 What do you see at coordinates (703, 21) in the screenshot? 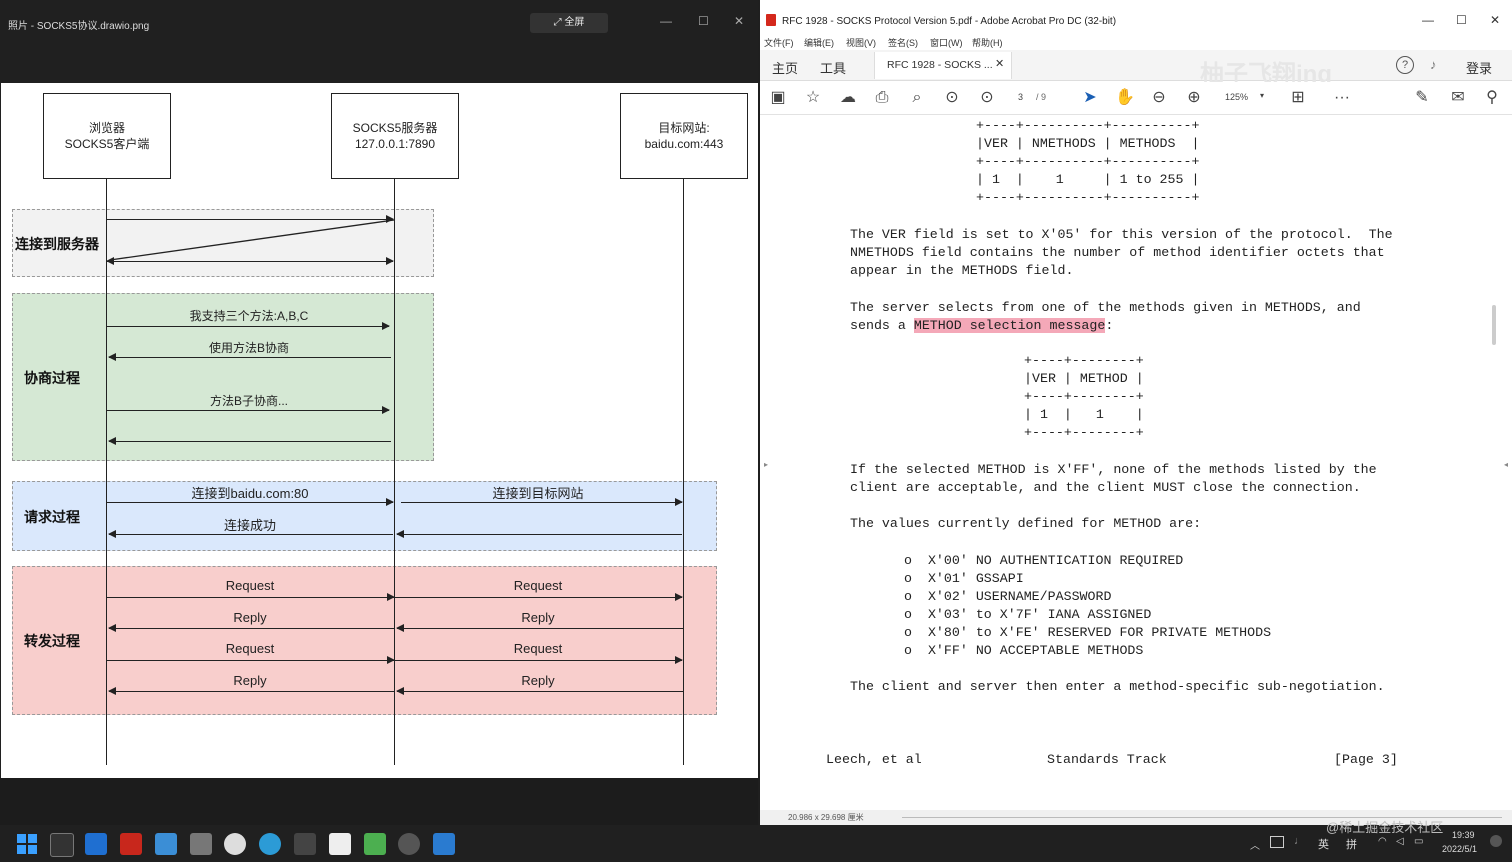
I see `maximize-button: ☐` at bounding box center [703, 21].